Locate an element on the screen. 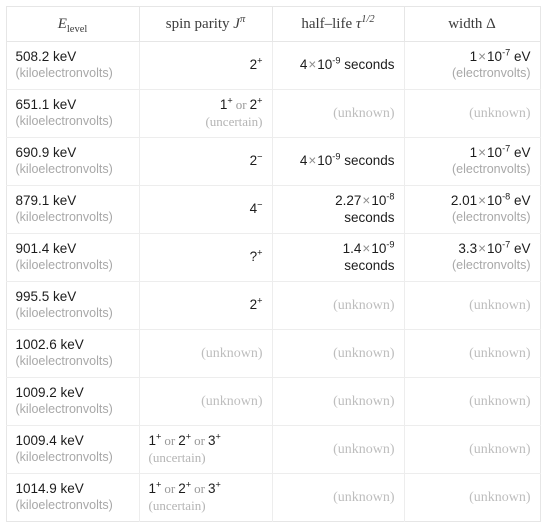 This screenshot has width=546, height=528. spin-value: 2+ is located at coordinates (256, 64).